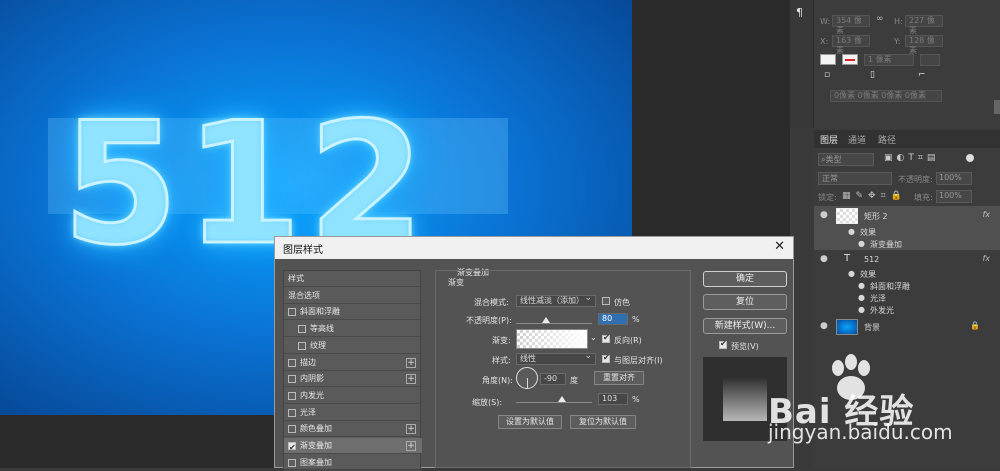  Describe the element at coordinates (723, 344) in the screenshot. I see `preview-checkbox` at that location.